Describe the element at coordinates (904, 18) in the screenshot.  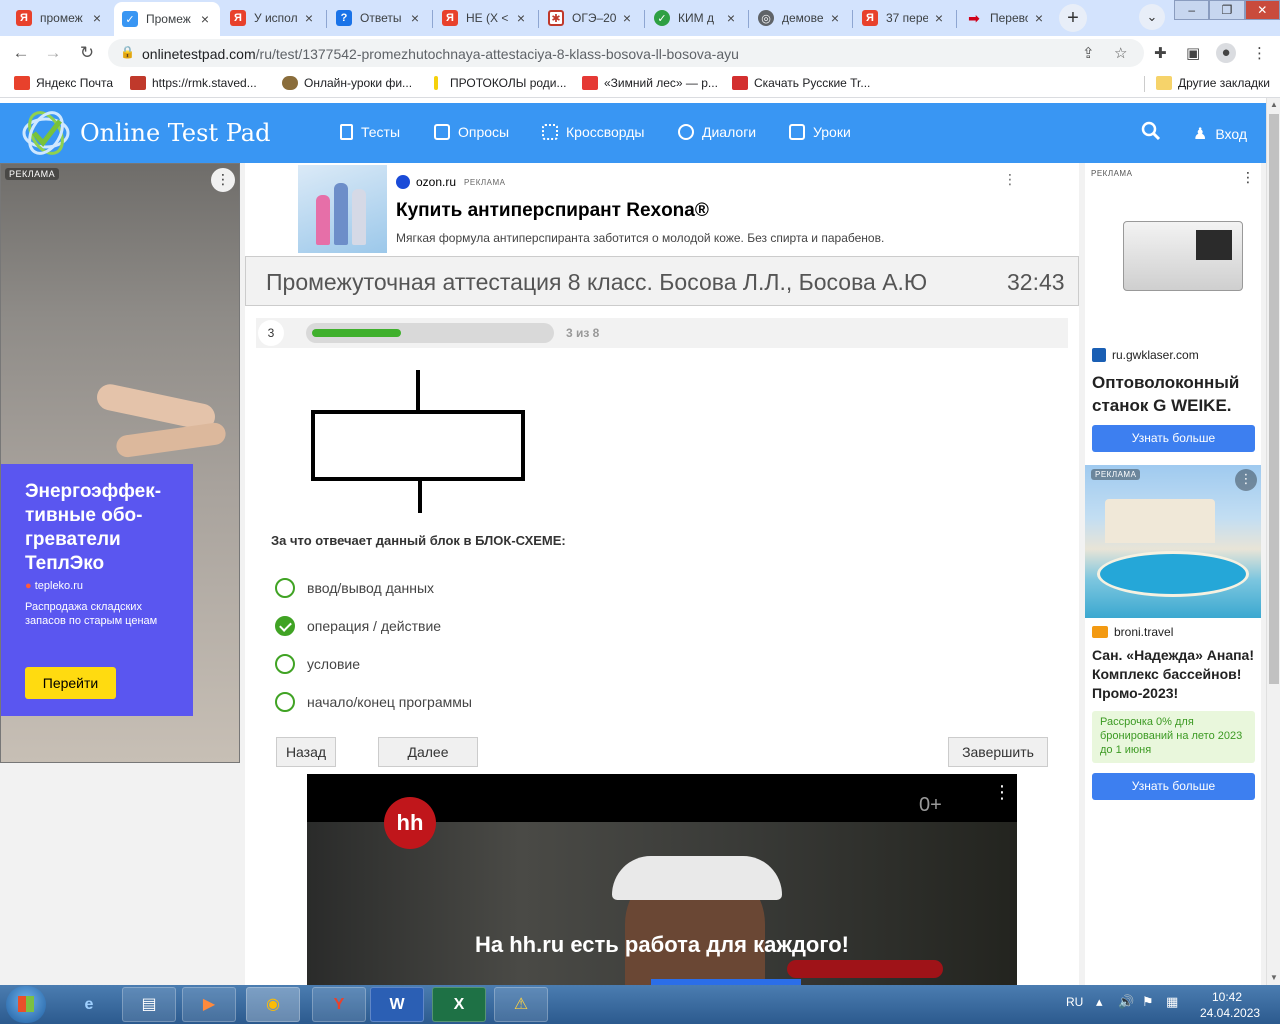
I see `tab-9: Я 37 пере ×` at that location.